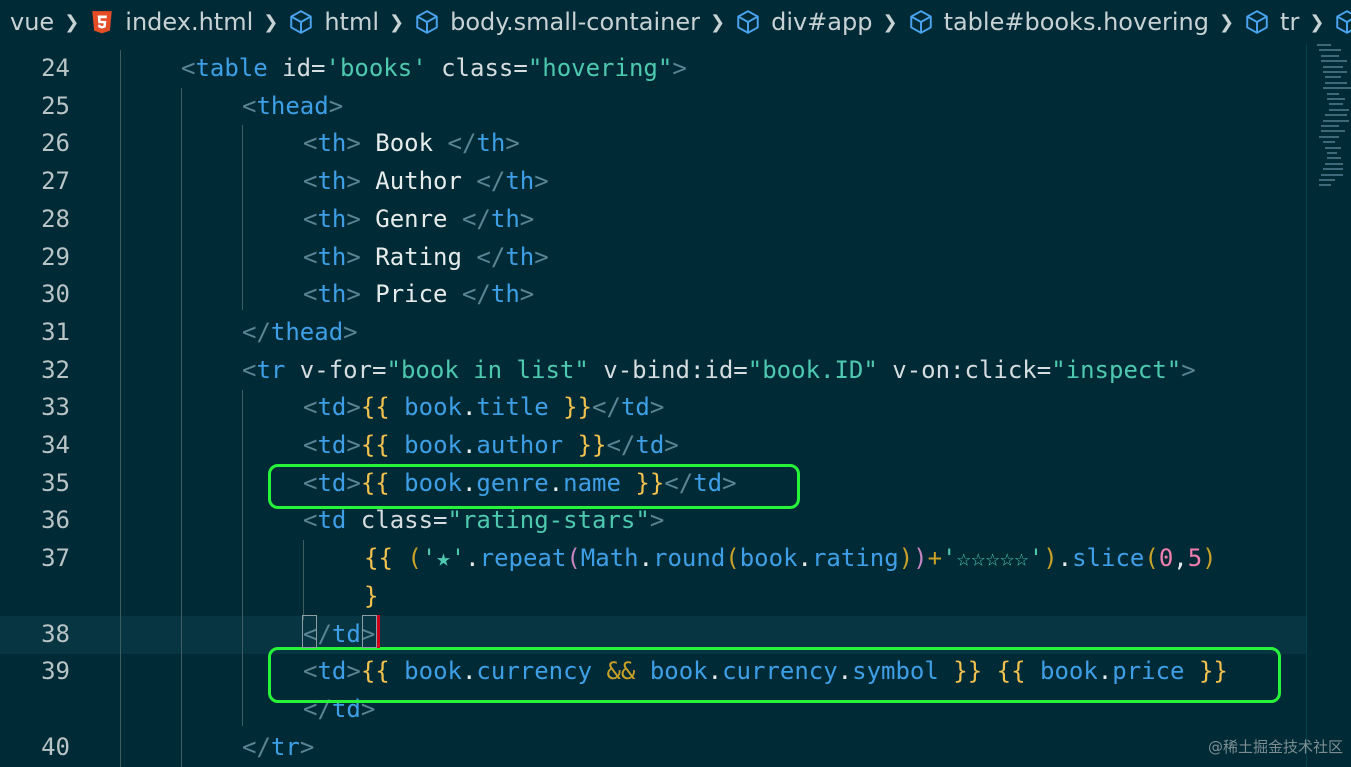 This screenshot has height=767, width=1351. I want to click on code-text: <td>{{ book.title }}</td>, so click(483, 407).